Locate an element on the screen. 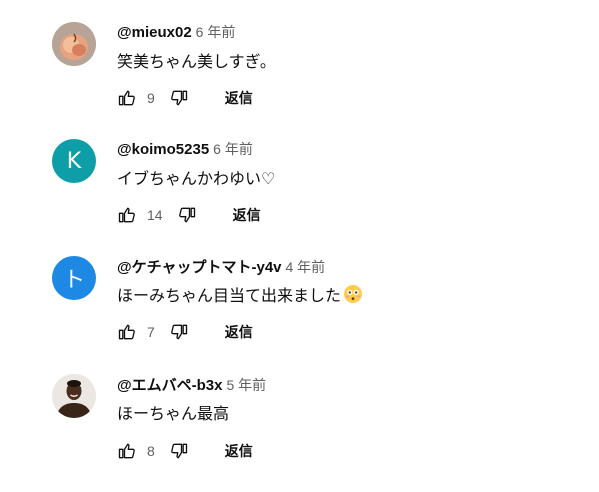 The image size is (599, 492). comment-header: @エムバペ-b3x 5 年前 is located at coordinates (191, 384).